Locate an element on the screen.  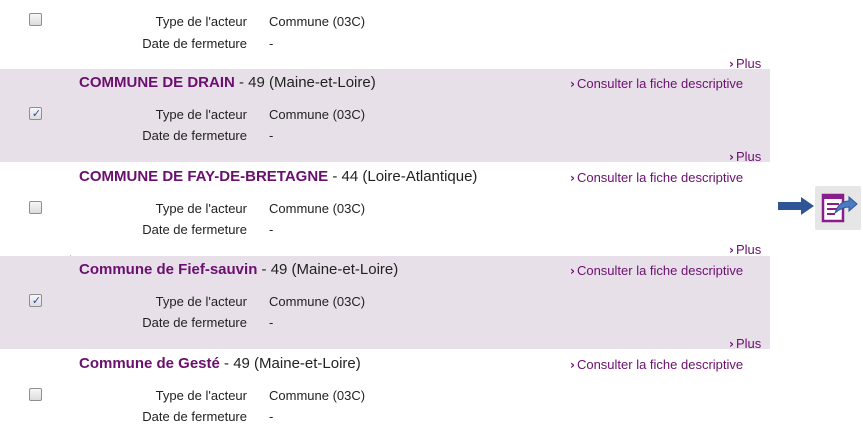
entry-name: COMMUNE DE DRAIN is located at coordinates (157, 82).